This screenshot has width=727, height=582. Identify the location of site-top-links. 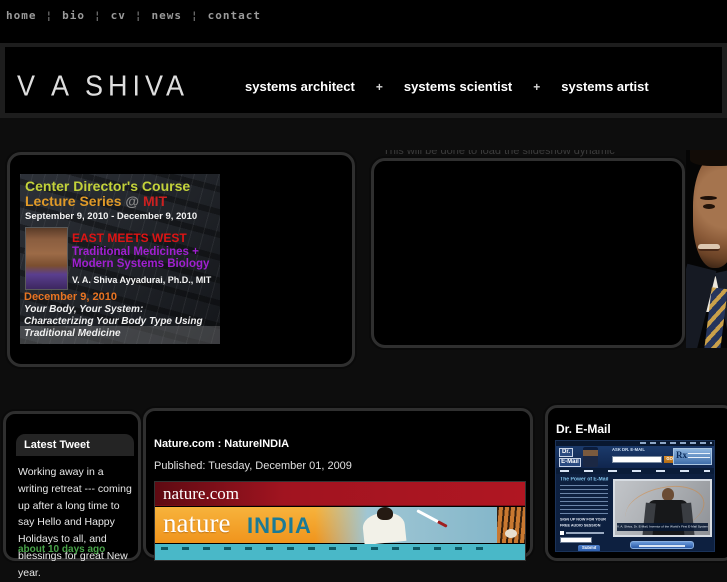
(676, 443).